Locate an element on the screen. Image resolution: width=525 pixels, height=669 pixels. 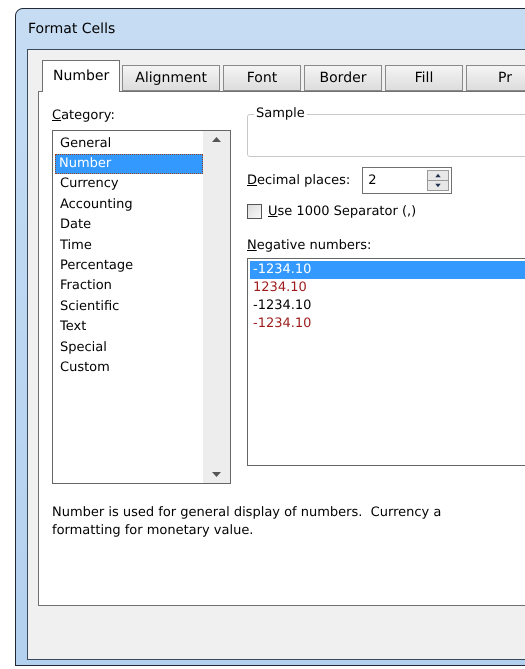
decimal-places-spinner: 2 is located at coordinates (407, 180).